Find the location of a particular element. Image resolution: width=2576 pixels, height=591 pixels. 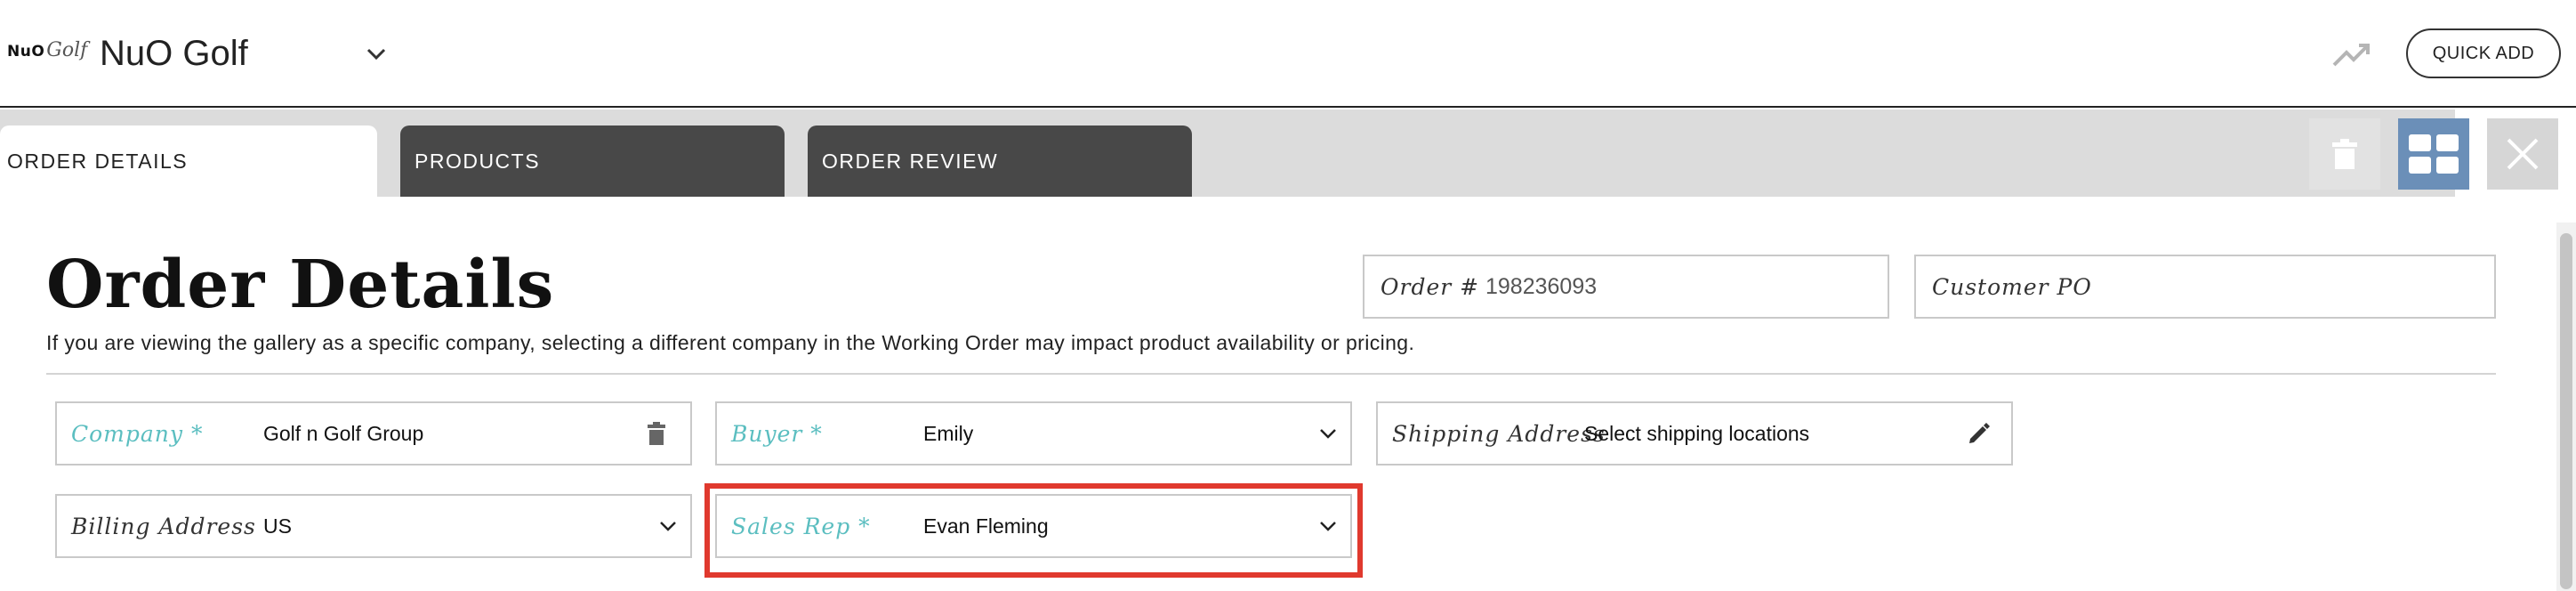

order-tab-bar: ORDER DETAILS PRODUCTS ORDER REVIEW is located at coordinates (1227, 153).